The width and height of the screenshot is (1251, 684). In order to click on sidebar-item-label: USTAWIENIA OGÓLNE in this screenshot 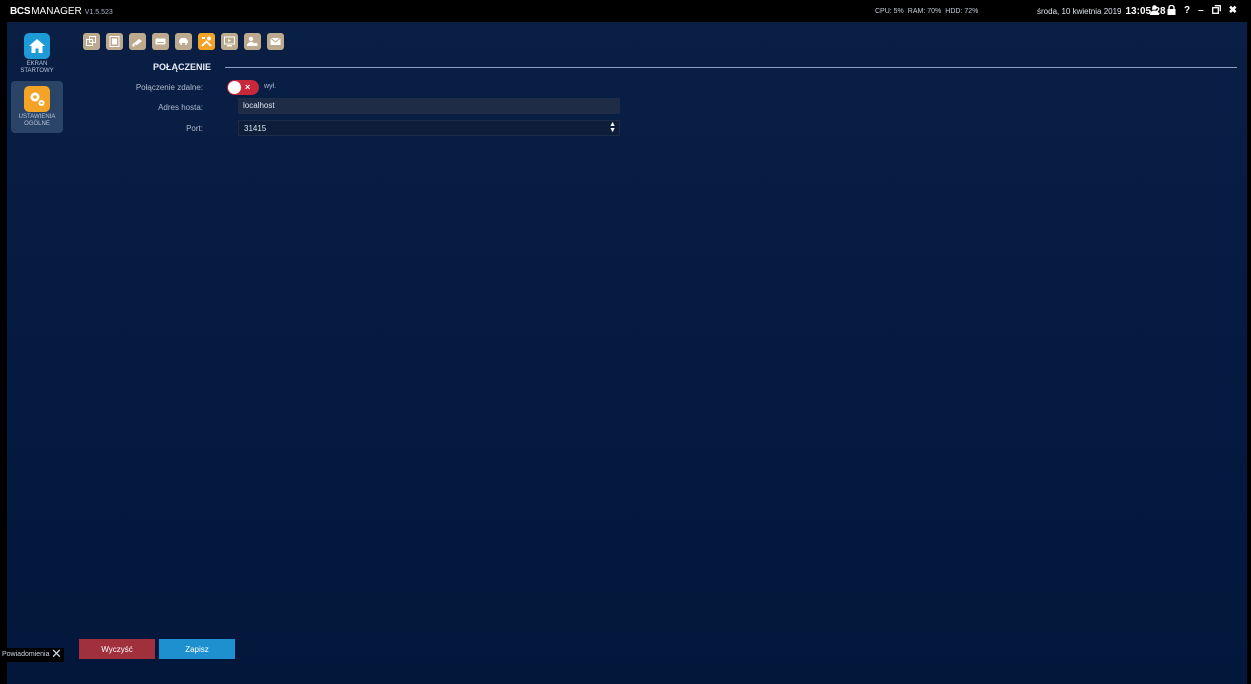, I will do `click(37, 120)`.